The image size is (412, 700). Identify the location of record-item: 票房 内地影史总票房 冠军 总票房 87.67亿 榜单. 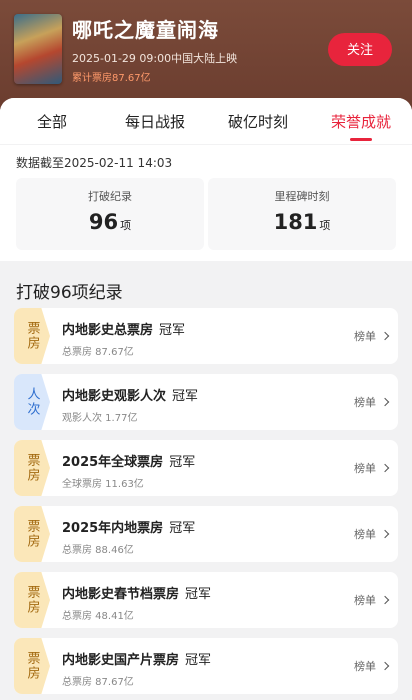
(206, 336).